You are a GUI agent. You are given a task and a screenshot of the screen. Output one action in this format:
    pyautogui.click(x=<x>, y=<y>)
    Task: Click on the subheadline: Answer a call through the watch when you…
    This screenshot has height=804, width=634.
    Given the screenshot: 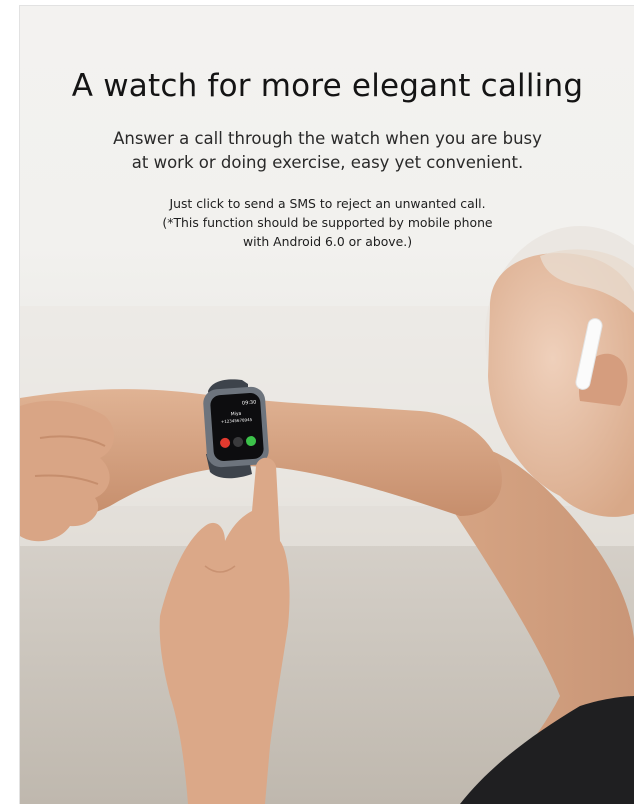 What is the action you would take?
    pyautogui.click(x=327, y=151)
    